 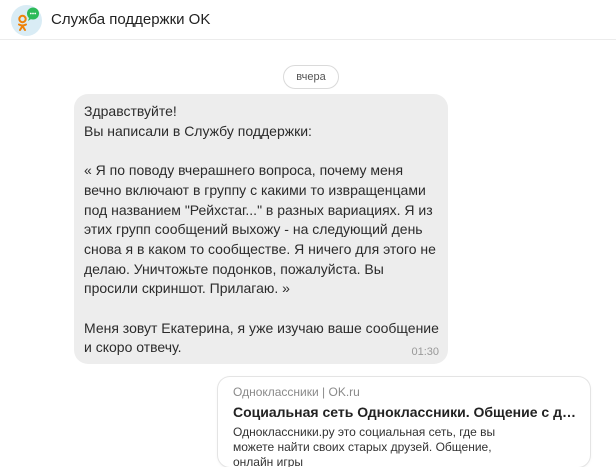 What do you see at coordinates (296, 392) in the screenshot?
I see `link-preview-site: Одноклассники | OK.ru` at bounding box center [296, 392].